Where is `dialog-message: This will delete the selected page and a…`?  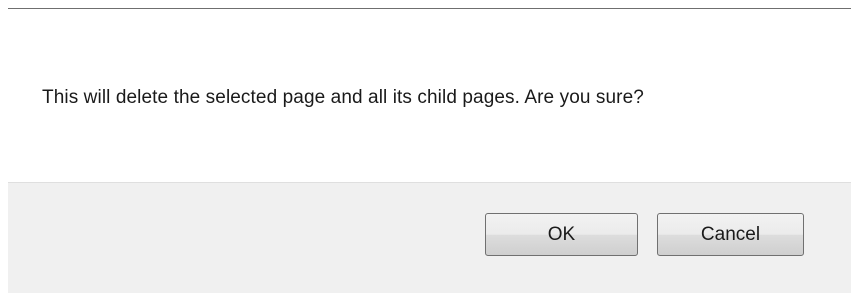
dialog-message: This will delete the selected page and a… is located at coordinates (343, 97).